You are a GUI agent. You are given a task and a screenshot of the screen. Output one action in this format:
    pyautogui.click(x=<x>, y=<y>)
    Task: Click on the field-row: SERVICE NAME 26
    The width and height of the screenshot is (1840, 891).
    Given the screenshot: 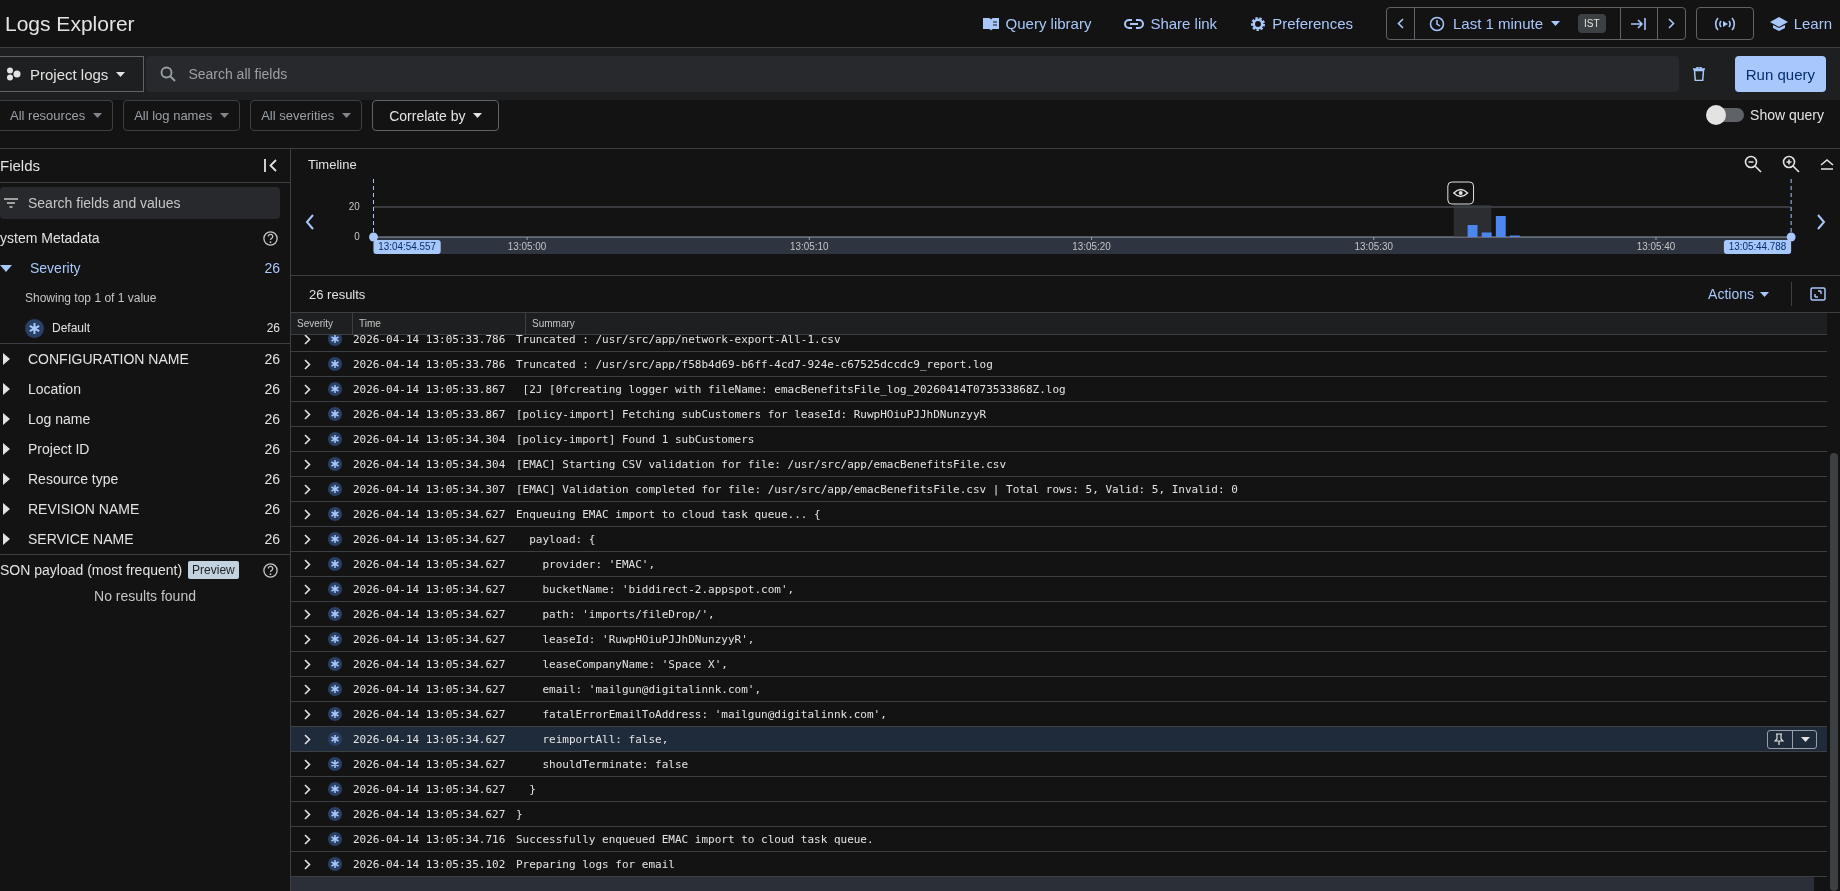 What is the action you would take?
    pyautogui.click(x=145, y=539)
    